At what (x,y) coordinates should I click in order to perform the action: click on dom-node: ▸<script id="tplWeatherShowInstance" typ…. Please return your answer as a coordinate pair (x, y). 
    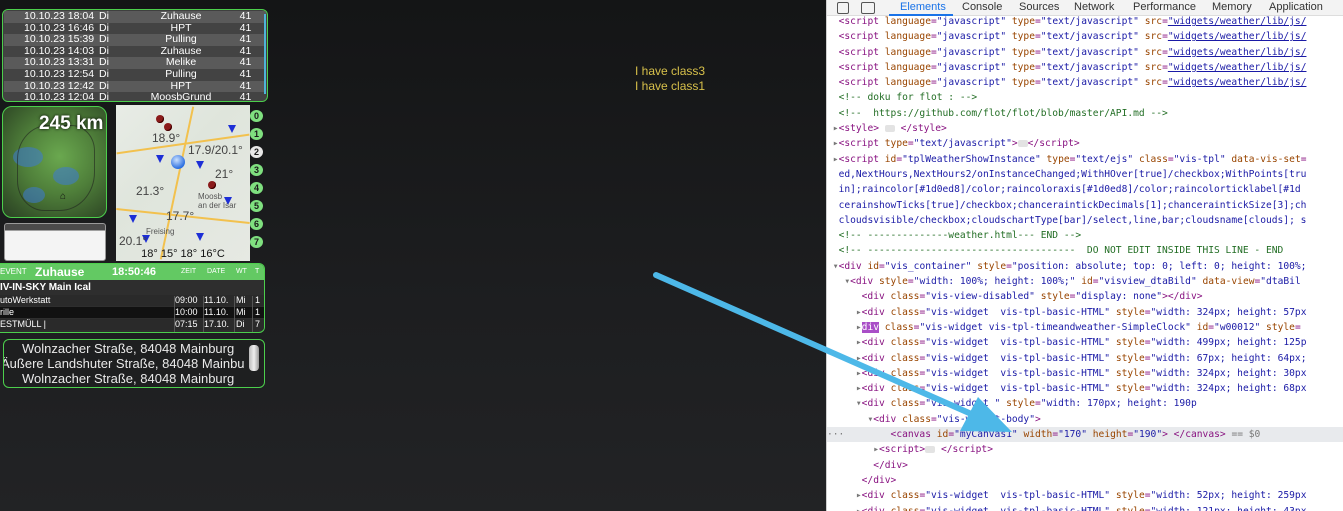
    Looking at the image, I should click on (1085, 159).